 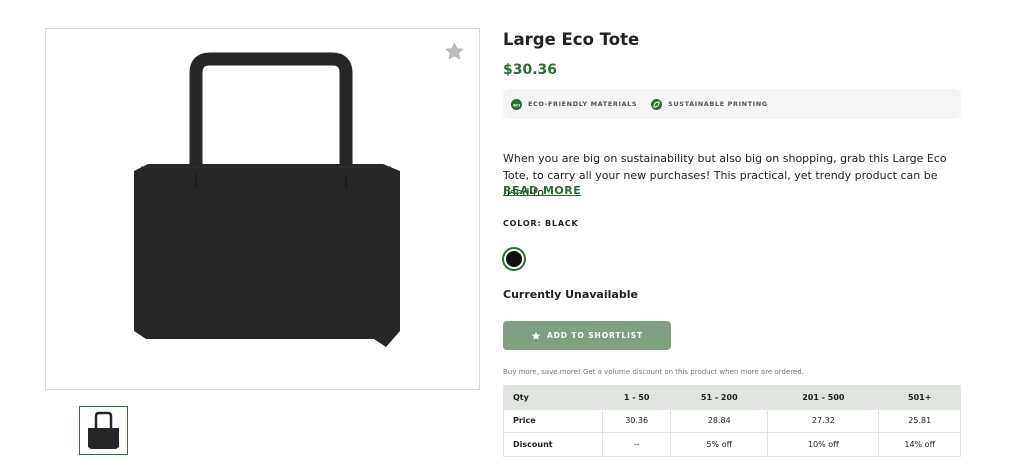 I want to click on price-cell: 28.84, so click(x=719, y=420).